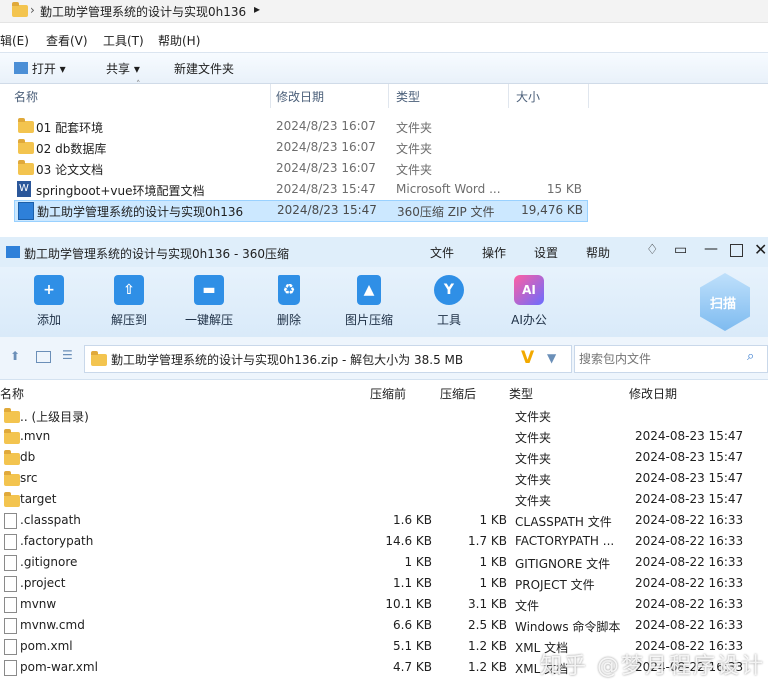 The height and width of the screenshot is (690, 768). I want to click on list-view-icon: ☰, so click(67, 355).